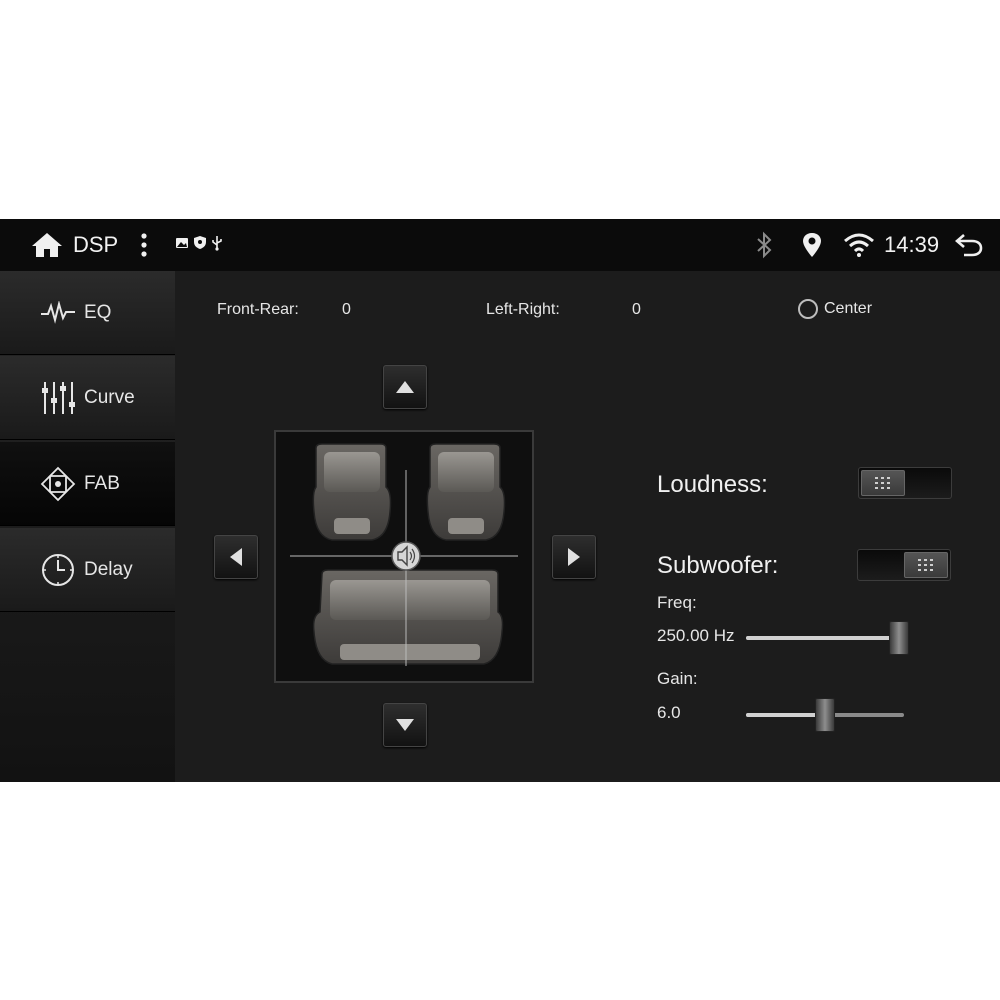 The width and height of the screenshot is (1000, 1000). I want to click on speaker-position-handle, so click(406, 556).